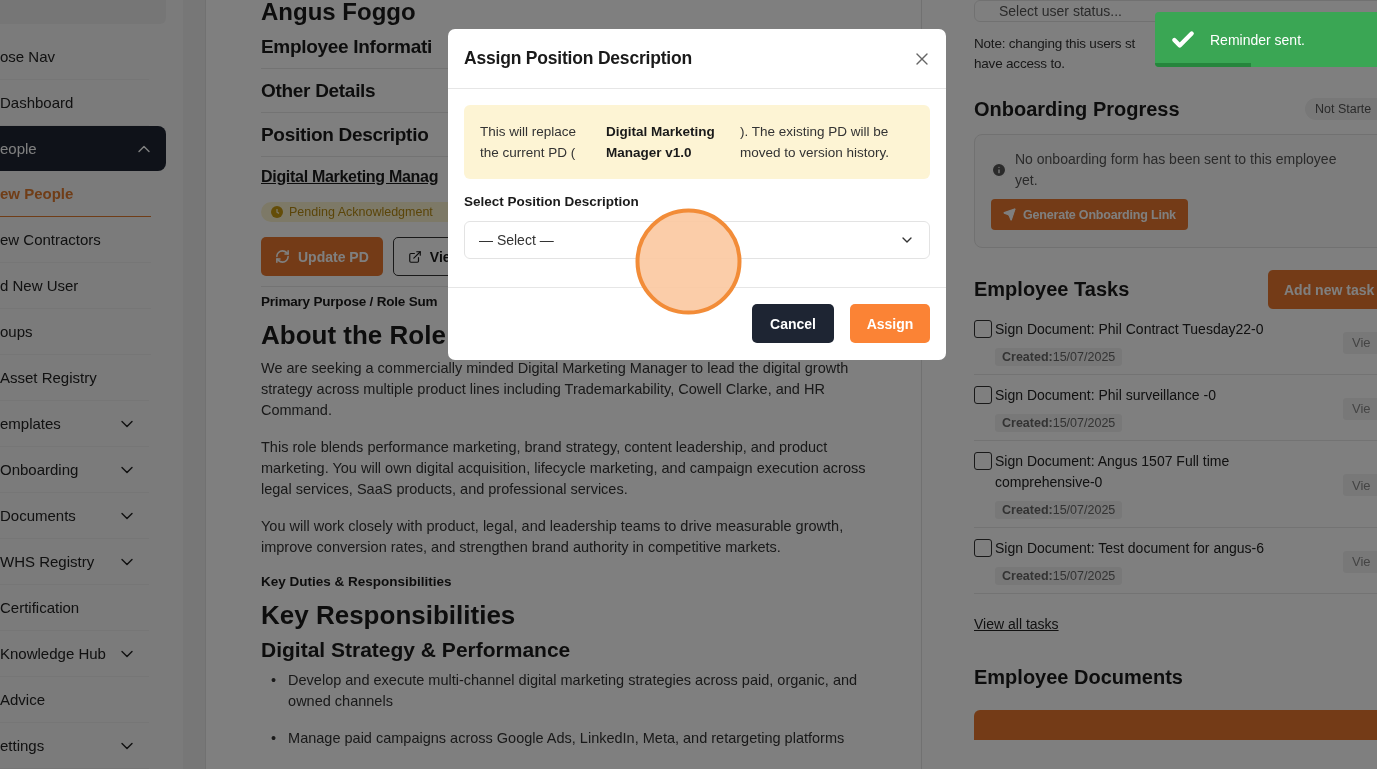 This screenshot has height=769, width=1377. Describe the element at coordinates (318, 90) in the screenshot. I see `accordion-title: Other Details` at that location.